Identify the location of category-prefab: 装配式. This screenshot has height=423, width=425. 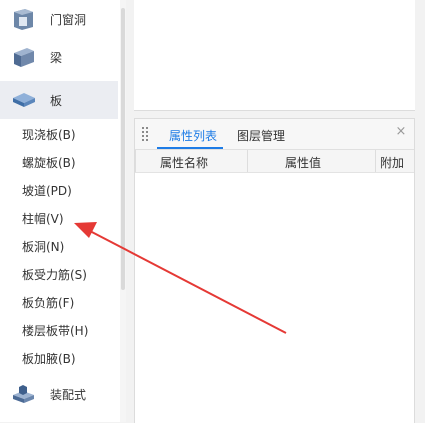
(59, 394).